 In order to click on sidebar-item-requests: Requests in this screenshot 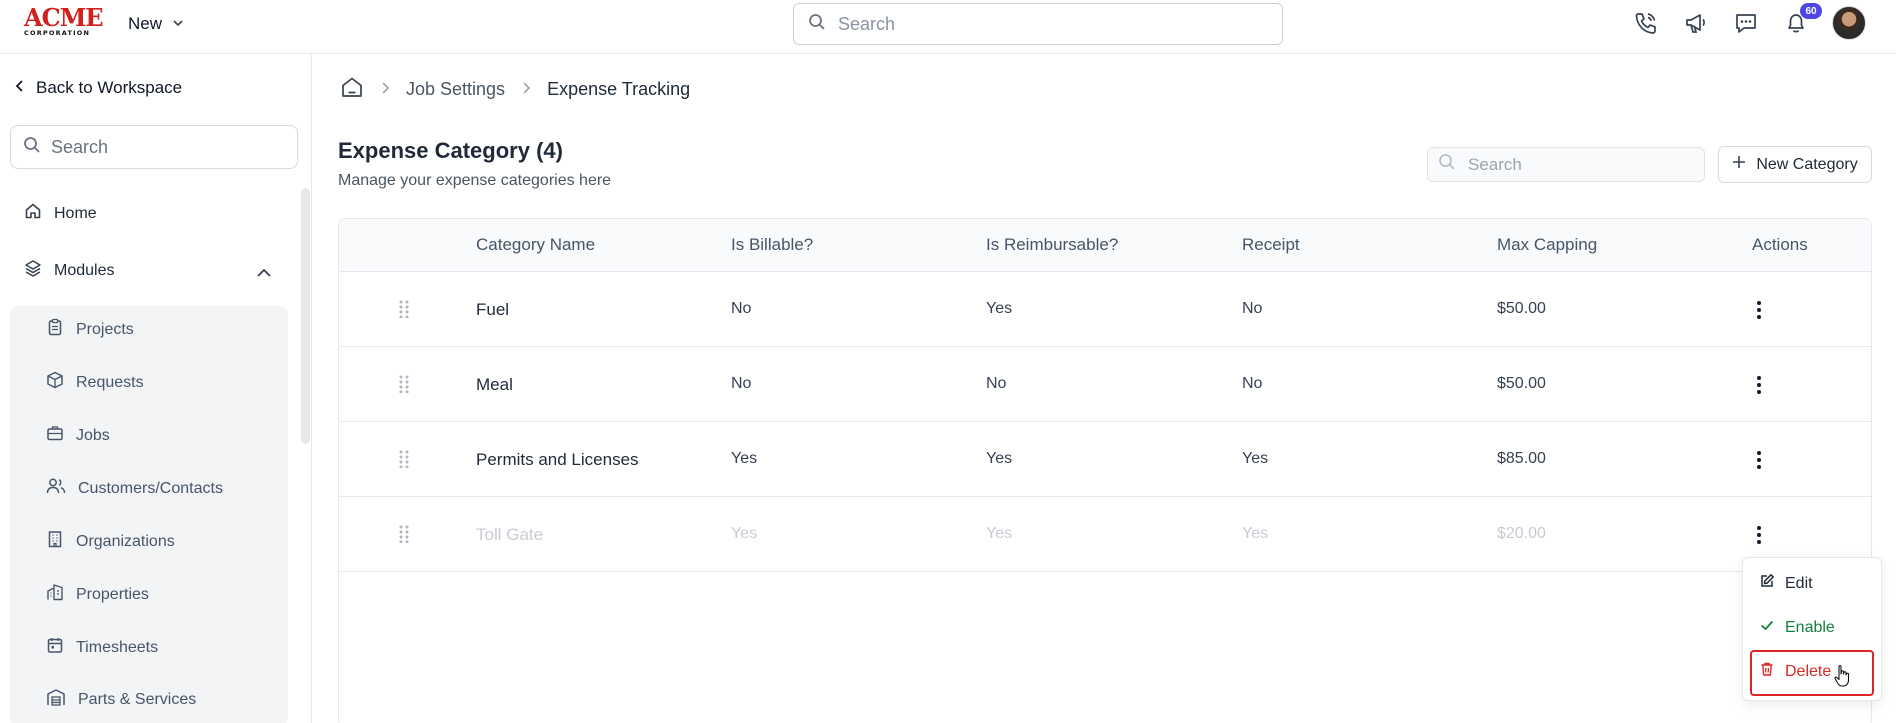, I will do `click(95, 382)`.